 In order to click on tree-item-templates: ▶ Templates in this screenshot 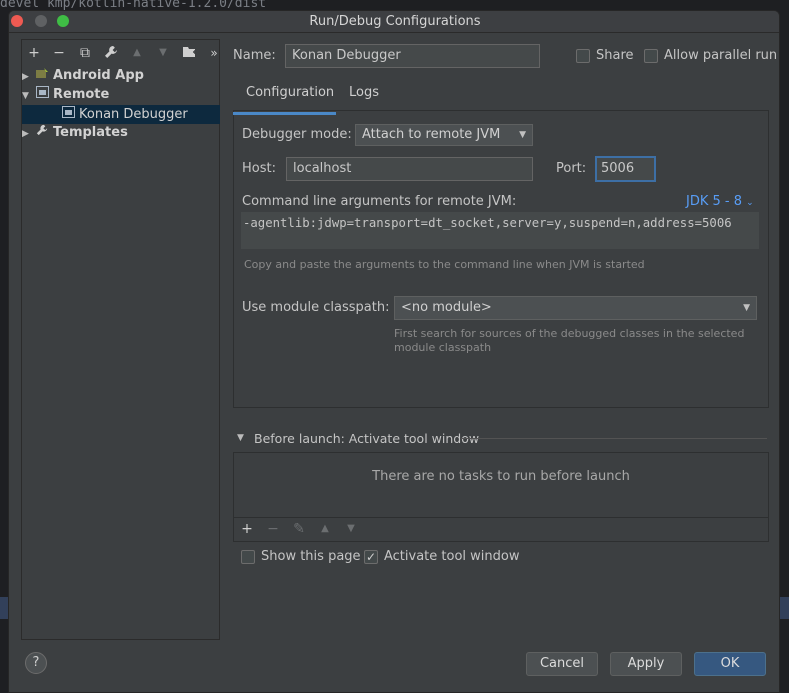, I will do `click(121, 132)`.